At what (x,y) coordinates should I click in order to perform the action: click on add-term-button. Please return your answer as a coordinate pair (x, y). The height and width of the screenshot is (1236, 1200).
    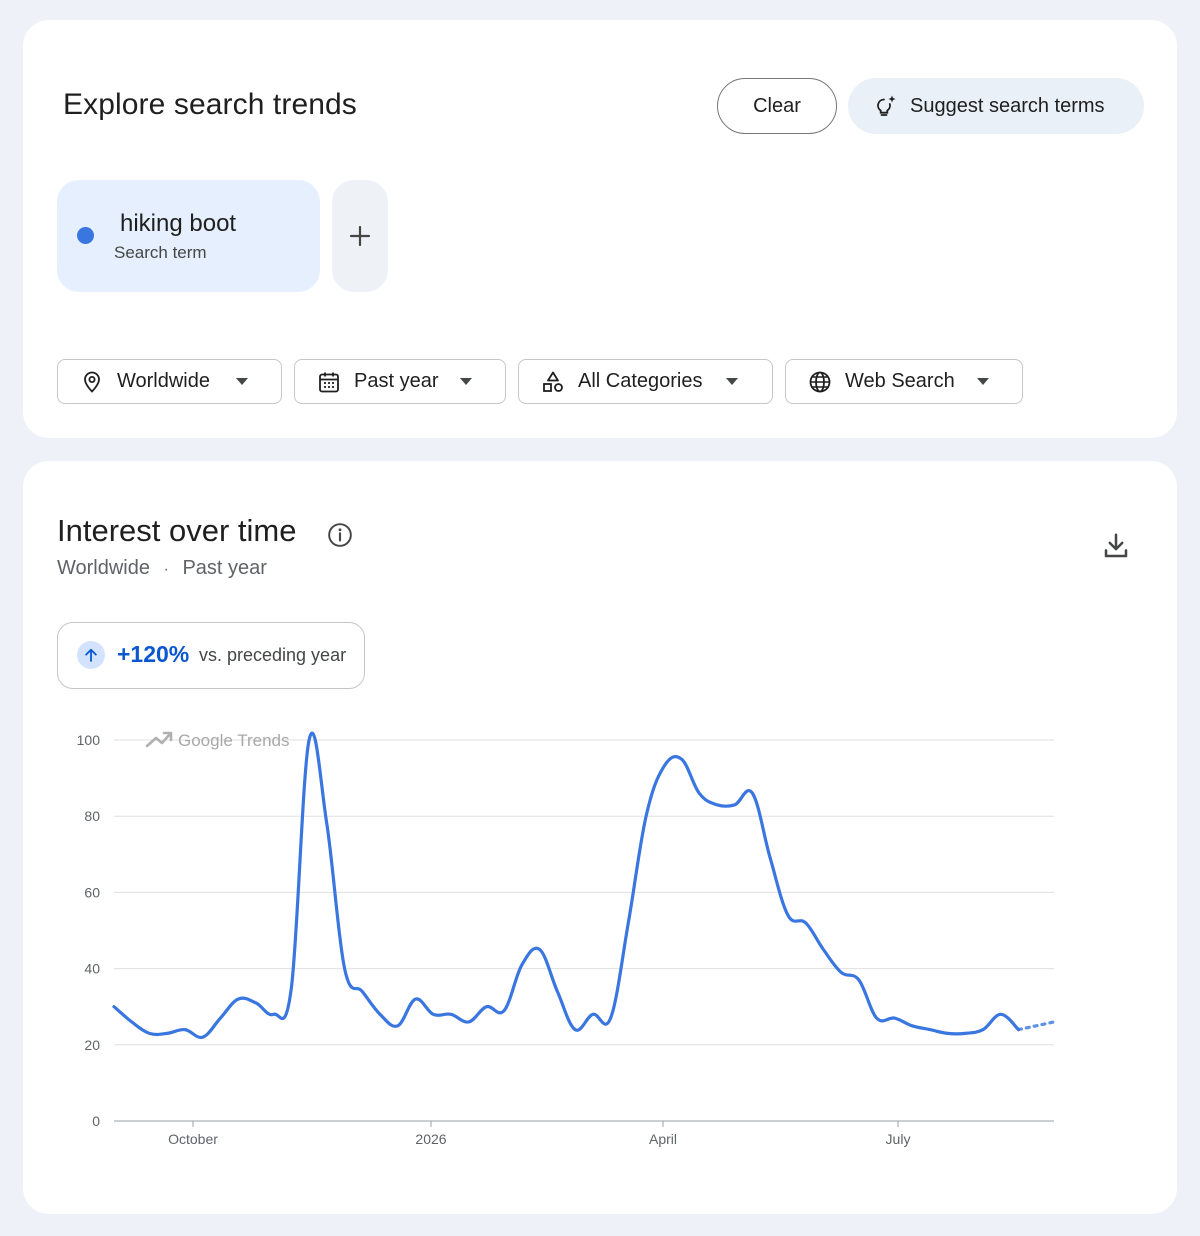
    Looking at the image, I should click on (360, 236).